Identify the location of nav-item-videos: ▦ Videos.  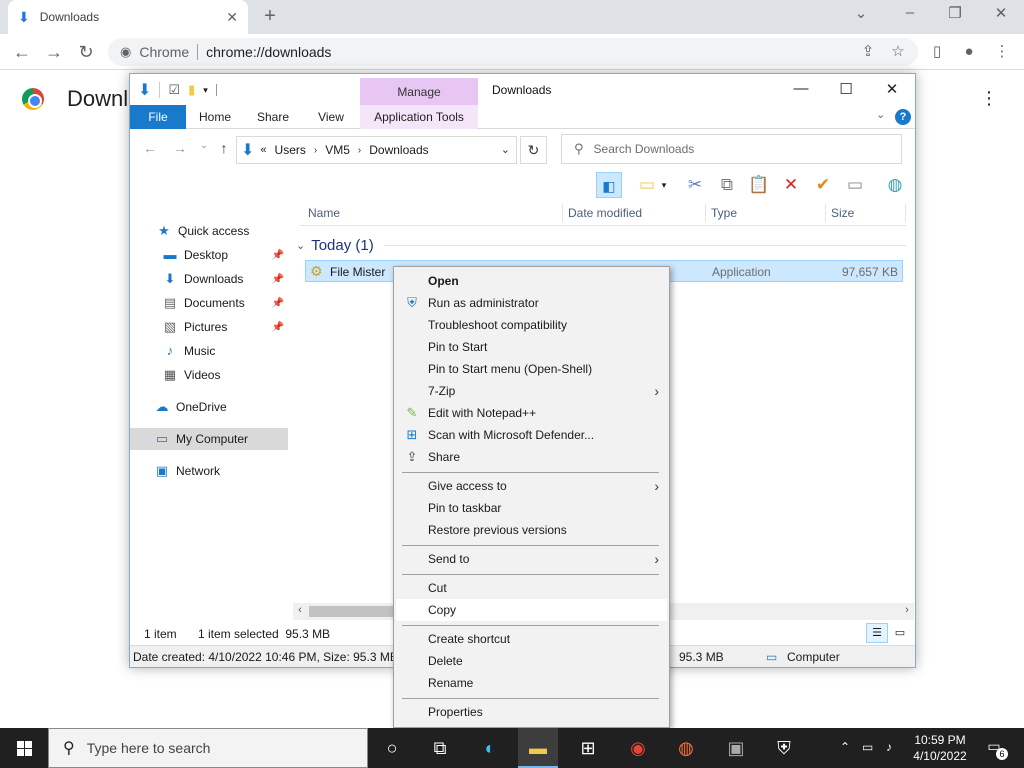
(209, 375).